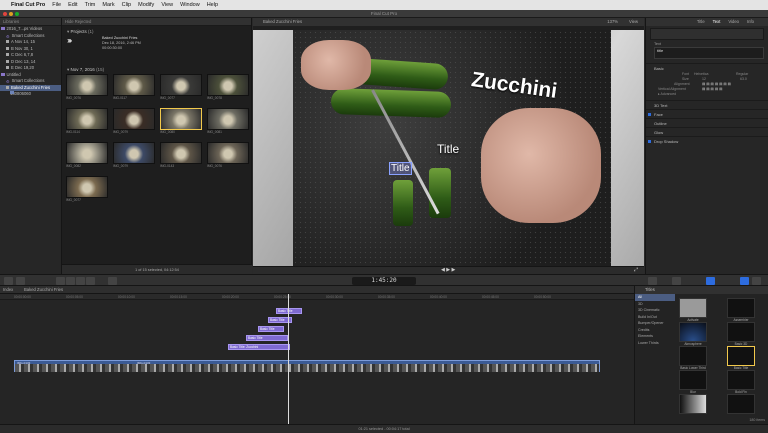 This screenshot has height=433, width=768. I want to click on menu-file: File, so click(56, 5).